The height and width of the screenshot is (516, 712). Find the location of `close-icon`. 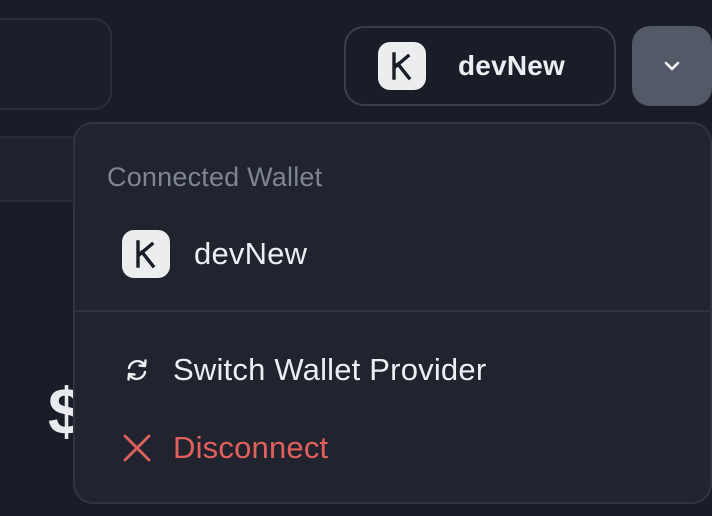

close-icon is located at coordinates (137, 448).